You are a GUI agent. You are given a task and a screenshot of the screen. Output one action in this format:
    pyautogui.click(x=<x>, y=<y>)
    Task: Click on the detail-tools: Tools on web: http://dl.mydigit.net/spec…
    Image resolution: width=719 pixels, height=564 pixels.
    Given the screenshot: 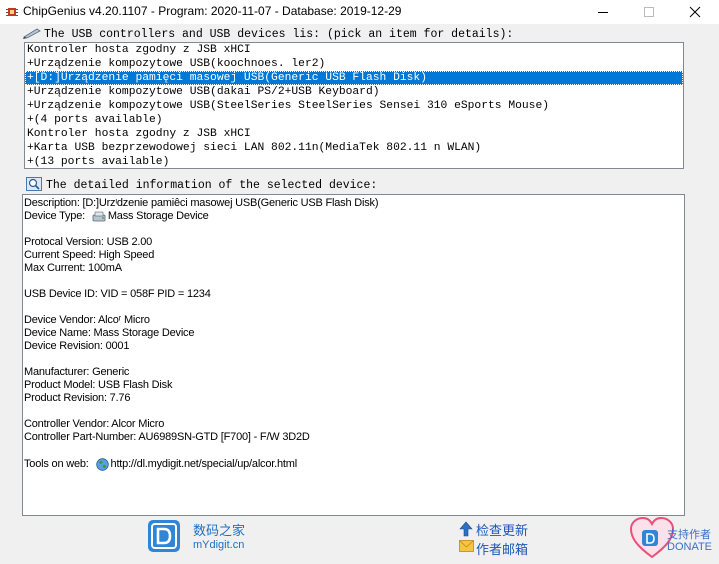 What is the action you would take?
    pyautogui.click(x=354, y=464)
    